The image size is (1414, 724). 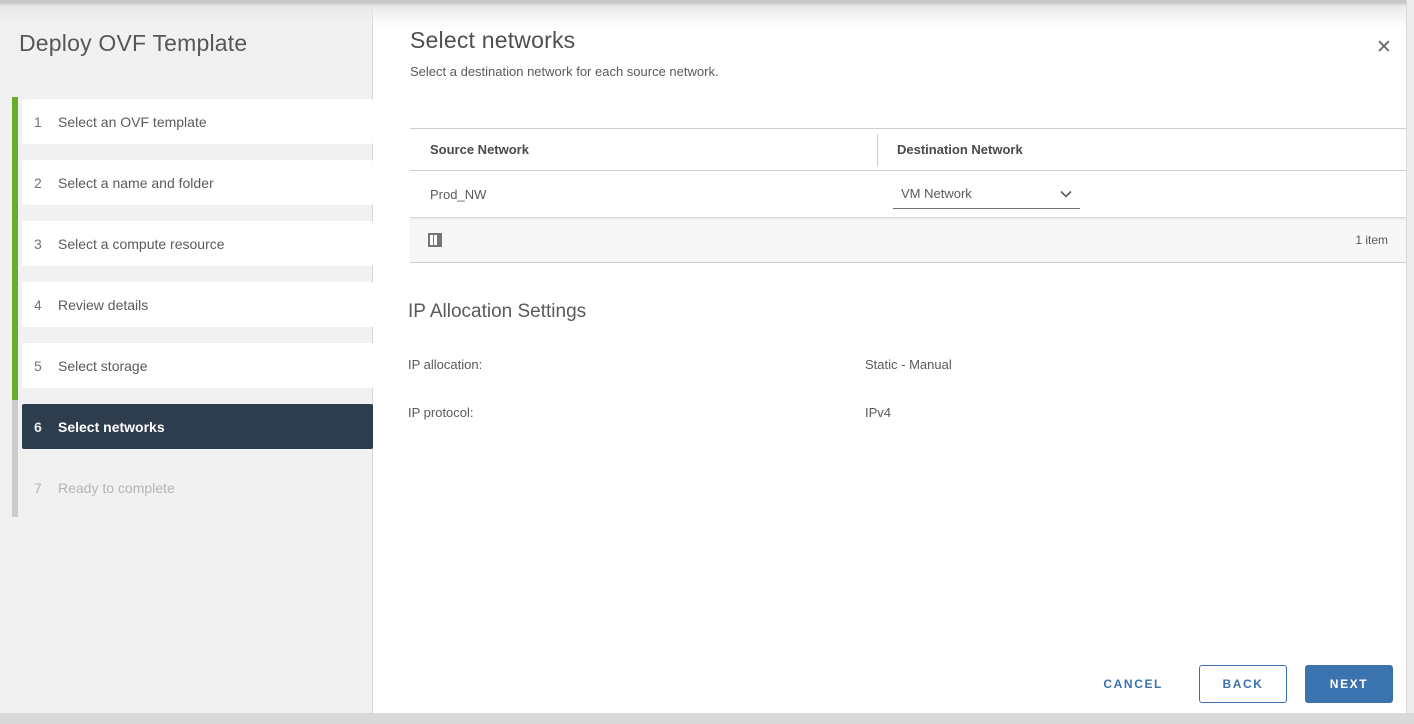 What do you see at coordinates (649, 412) in the screenshot?
I see `ip-protocol-row: IP protocol: IPv4` at bounding box center [649, 412].